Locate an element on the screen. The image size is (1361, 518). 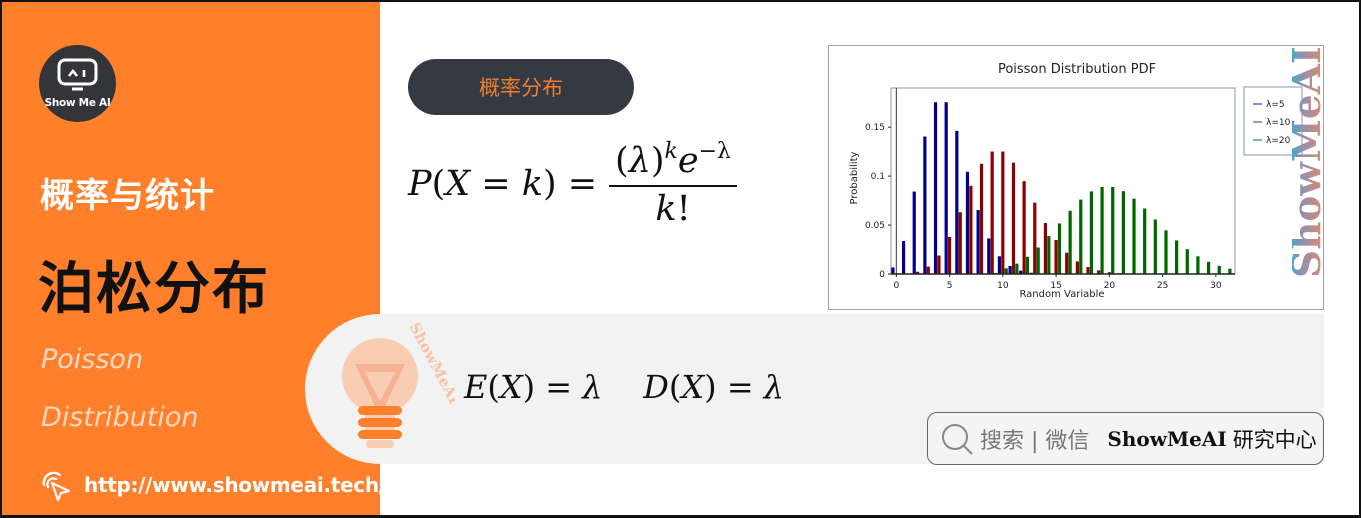
cursor-click-icon is located at coordinates (56, 486).